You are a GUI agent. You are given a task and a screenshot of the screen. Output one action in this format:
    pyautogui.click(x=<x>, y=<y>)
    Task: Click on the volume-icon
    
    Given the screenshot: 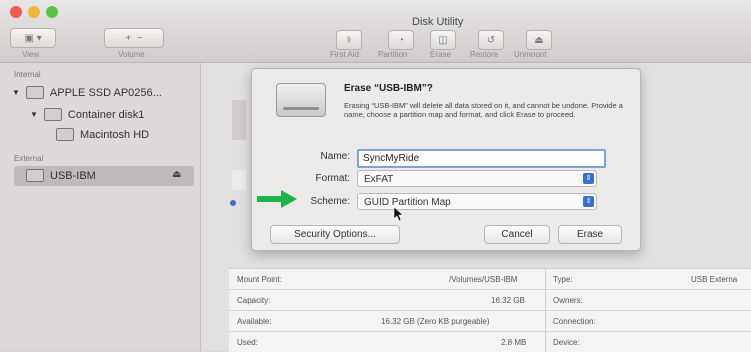 What is the action you would take?
    pyautogui.click(x=65, y=134)
    